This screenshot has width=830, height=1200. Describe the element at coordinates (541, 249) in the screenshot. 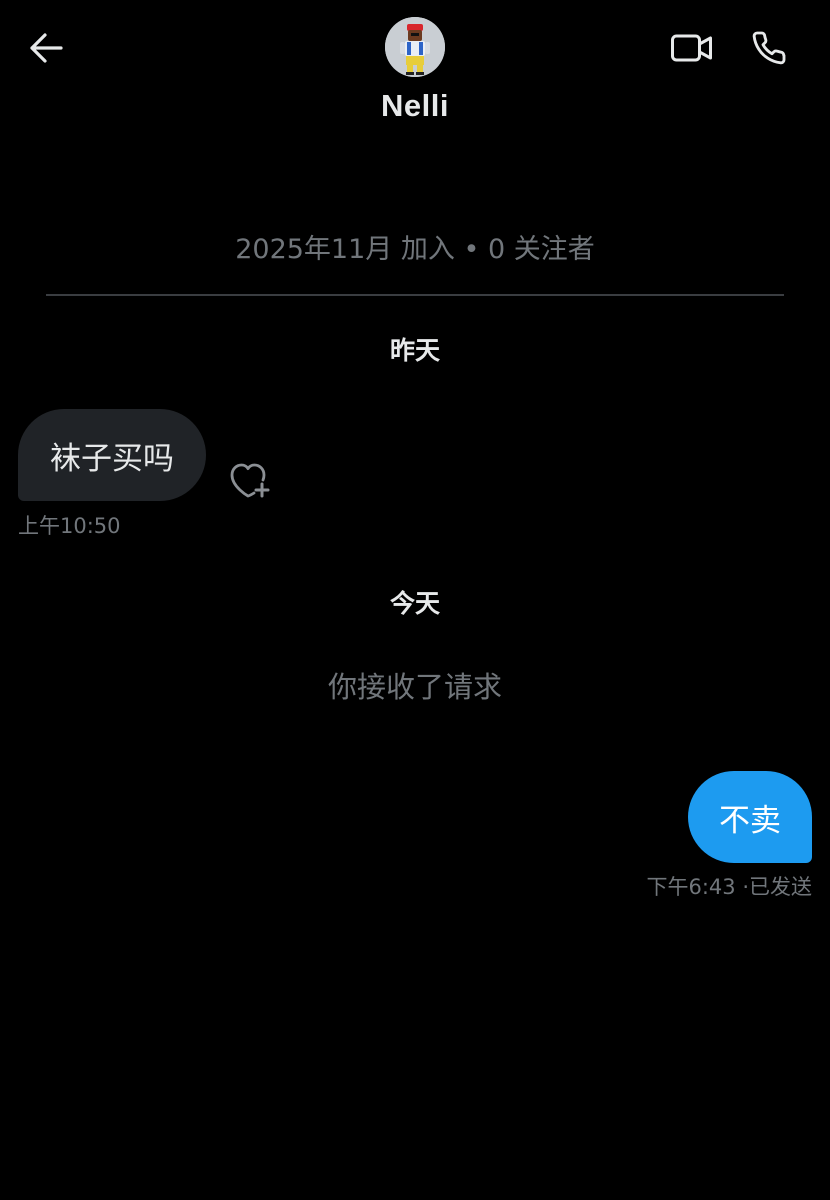

I see `follower-count: 0 关注者` at that location.